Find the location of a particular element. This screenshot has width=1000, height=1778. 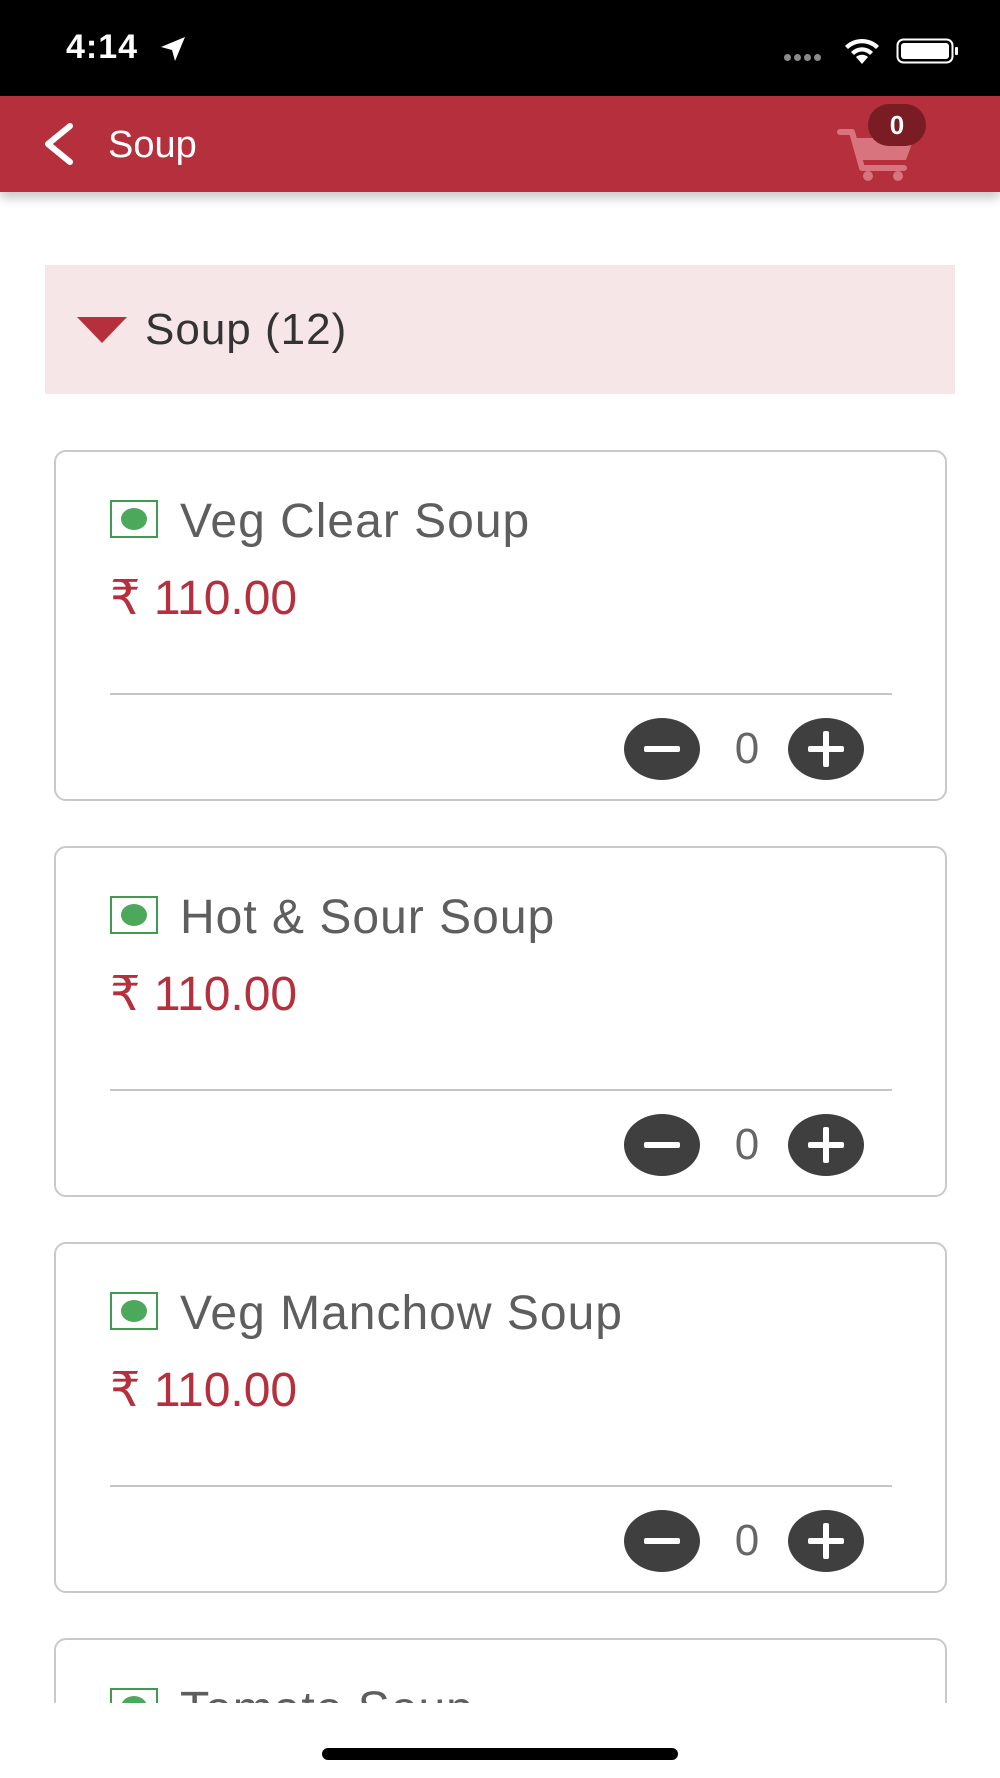

cellular-signal-icon is located at coordinates (804, 57).